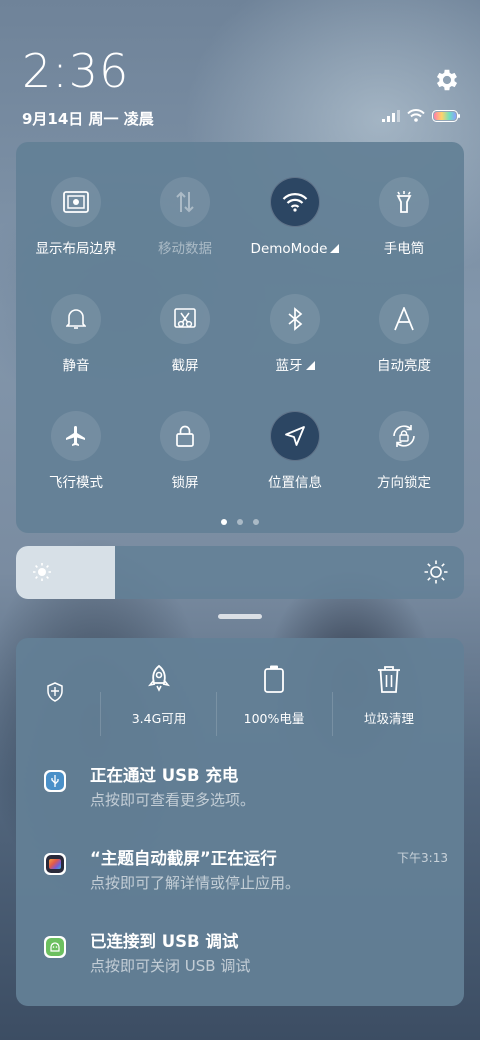 The image size is (480, 1040). I want to click on layout-bounds-icon, so click(76, 202).